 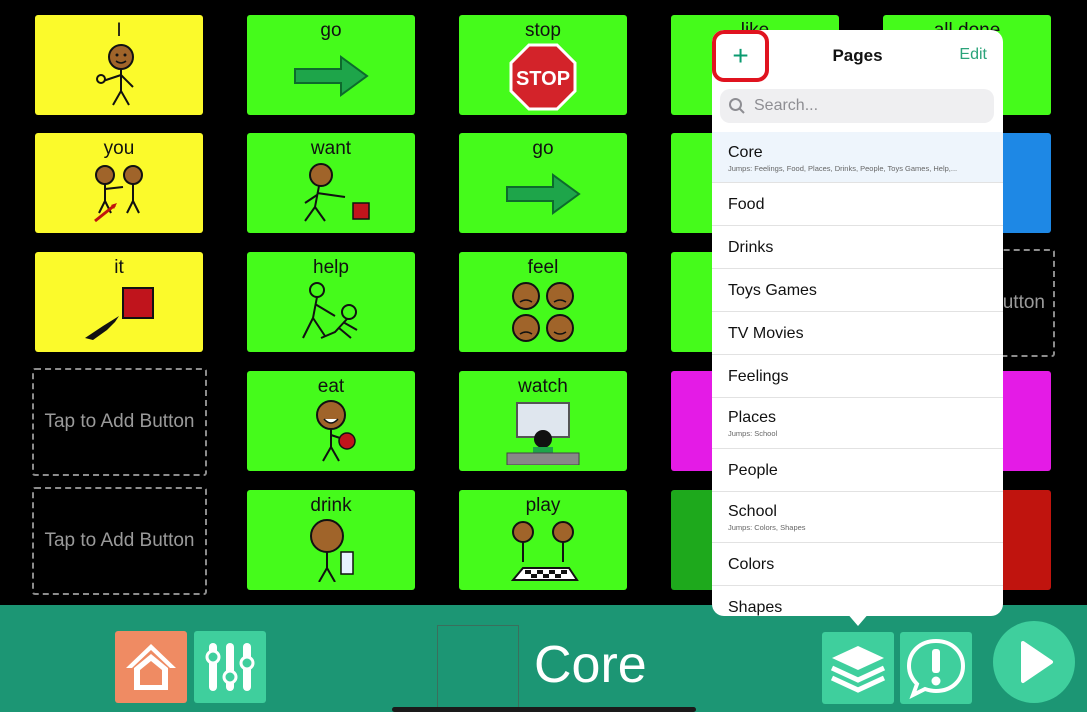 I want to click on pointing-hand-icon, so click(x=119, y=313).